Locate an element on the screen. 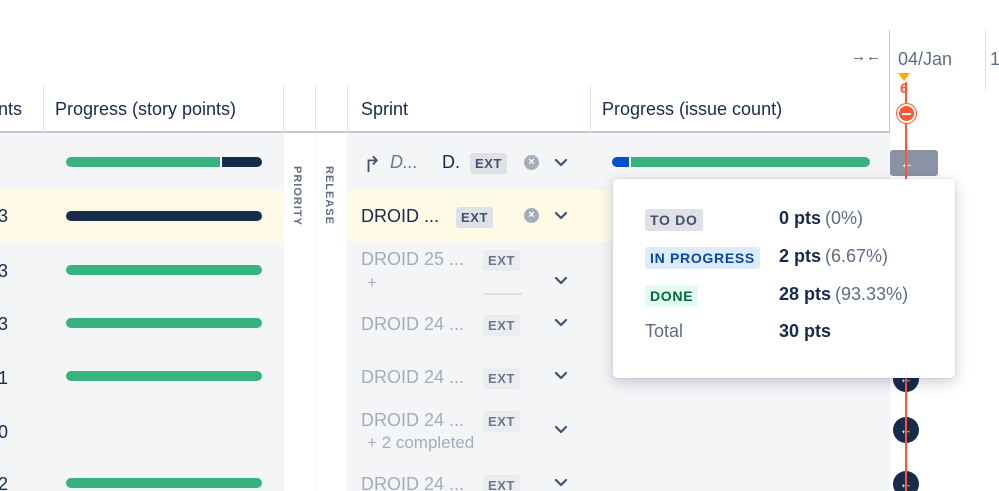 This screenshot has height=491, width=999. todo-percent: (0%) is located at coordinates (844, 218).